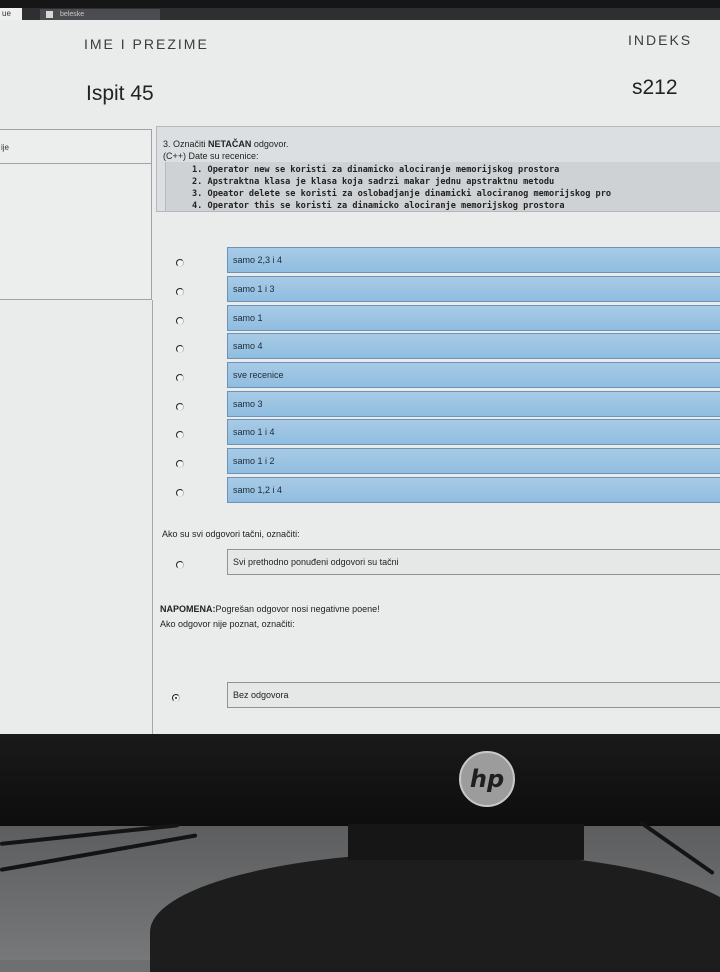  What do you see at coordinates (176, 698) in the screenshot?
I see `no-answer-radio` at bounding box center [176, 698].